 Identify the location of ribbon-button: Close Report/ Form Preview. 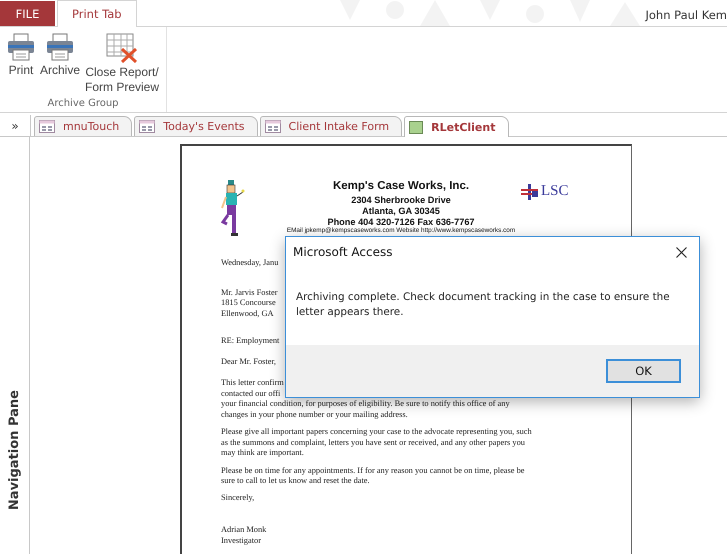
(122, 64).